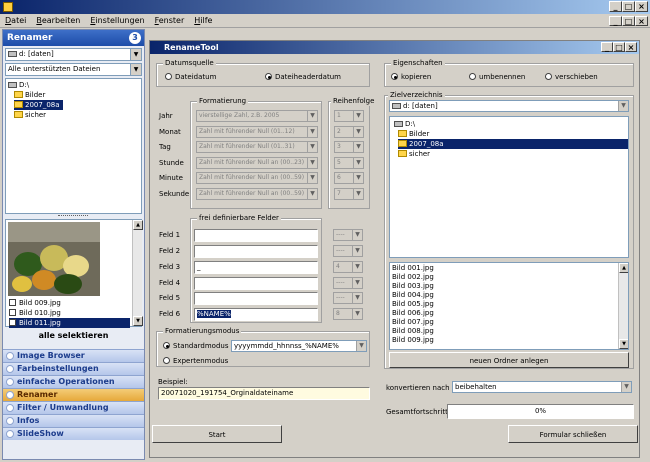  Describe the element at coordinates (256, 267) in the screenshot. I see `feld3-input: _` at that location.